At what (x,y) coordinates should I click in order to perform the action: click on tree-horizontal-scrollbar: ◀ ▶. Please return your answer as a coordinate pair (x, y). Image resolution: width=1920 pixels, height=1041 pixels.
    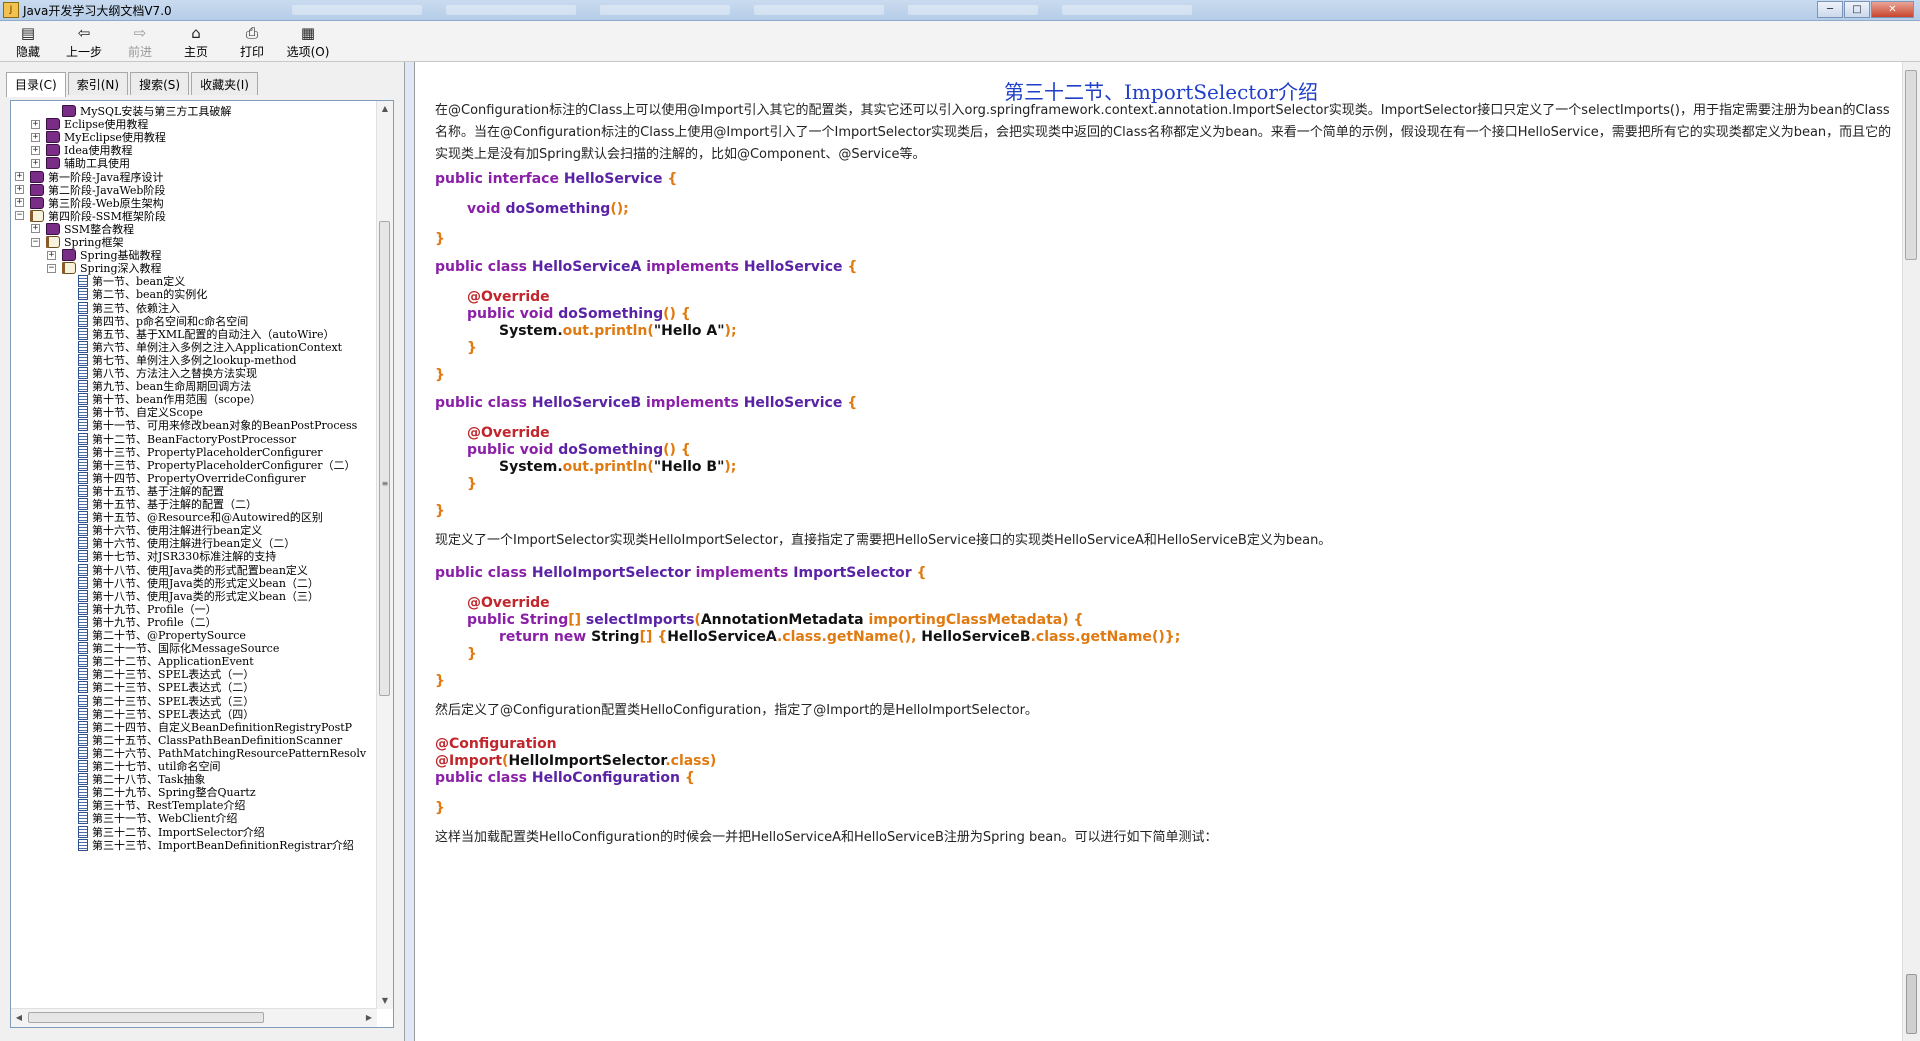
    Looking at the image, I should click on (194, 1017).